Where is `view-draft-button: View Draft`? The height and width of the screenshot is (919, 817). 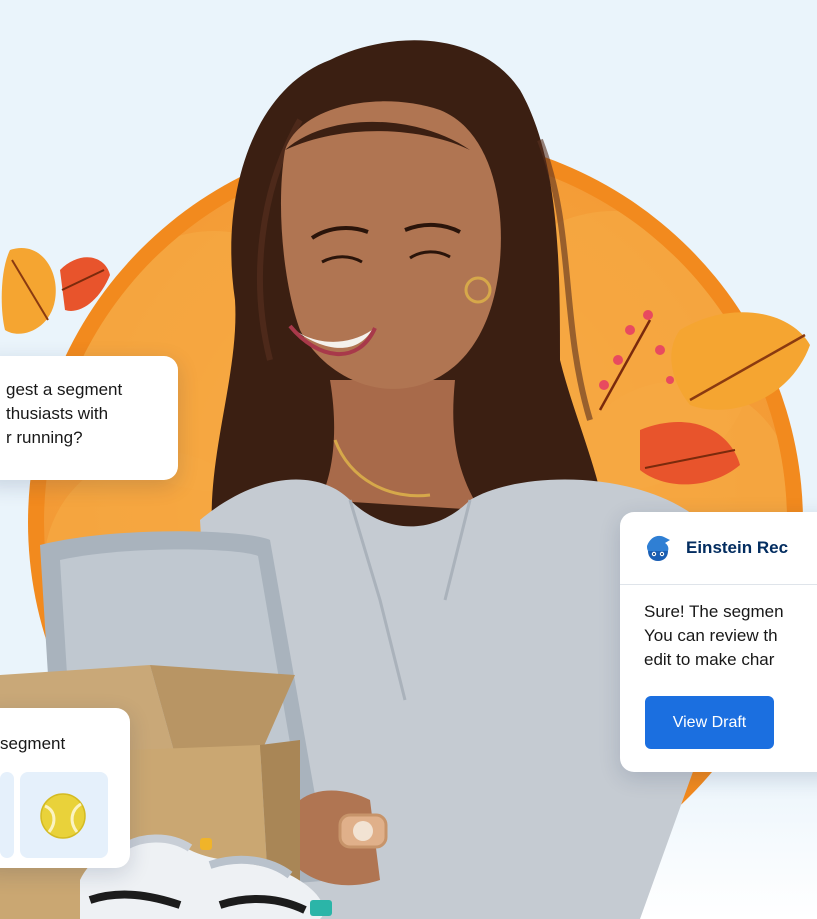 view-draft-button: View Draft is located at coordinates (709, 722).